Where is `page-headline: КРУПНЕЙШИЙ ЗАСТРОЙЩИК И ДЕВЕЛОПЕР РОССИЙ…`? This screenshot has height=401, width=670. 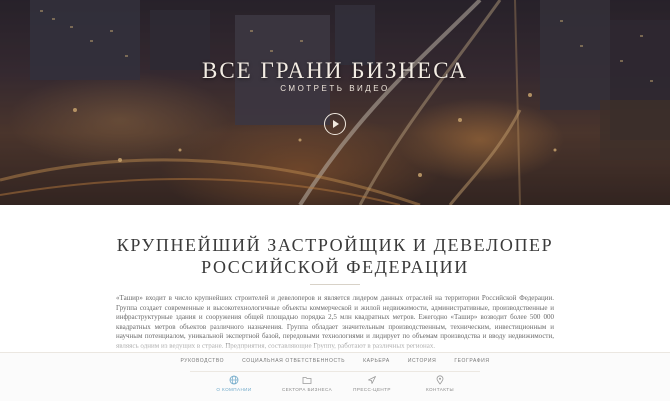 page-headline: КРУПНЕЙШИЙ ЗАСТРОЙЩИК И ДЕВЕЛОПЕР РОССИЙ… is located at coordinates (335, 256).